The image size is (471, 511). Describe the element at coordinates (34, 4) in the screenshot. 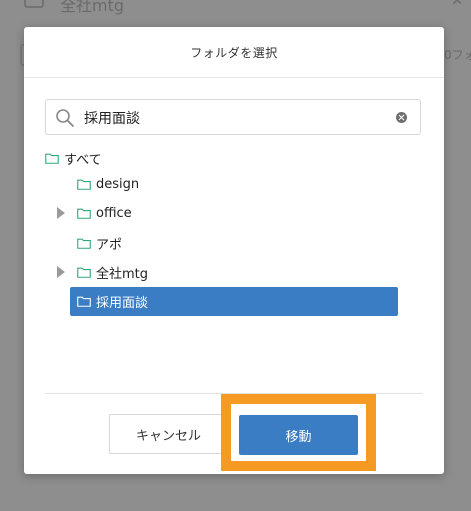

I see `background-checkbox` at that location.